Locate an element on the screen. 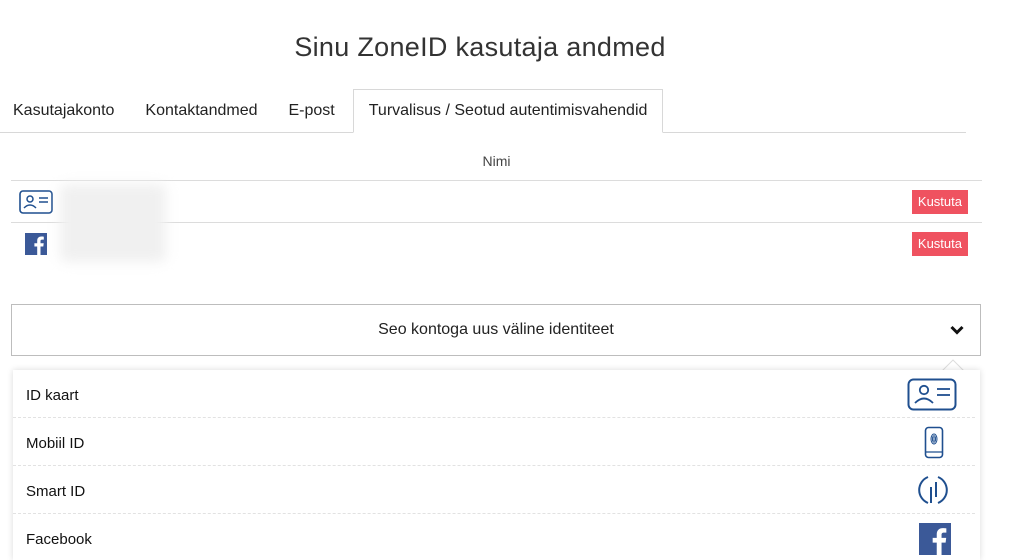 The image size is (1019, 560). mobile-fingerprint-icon is located at coordinates (934, 442).